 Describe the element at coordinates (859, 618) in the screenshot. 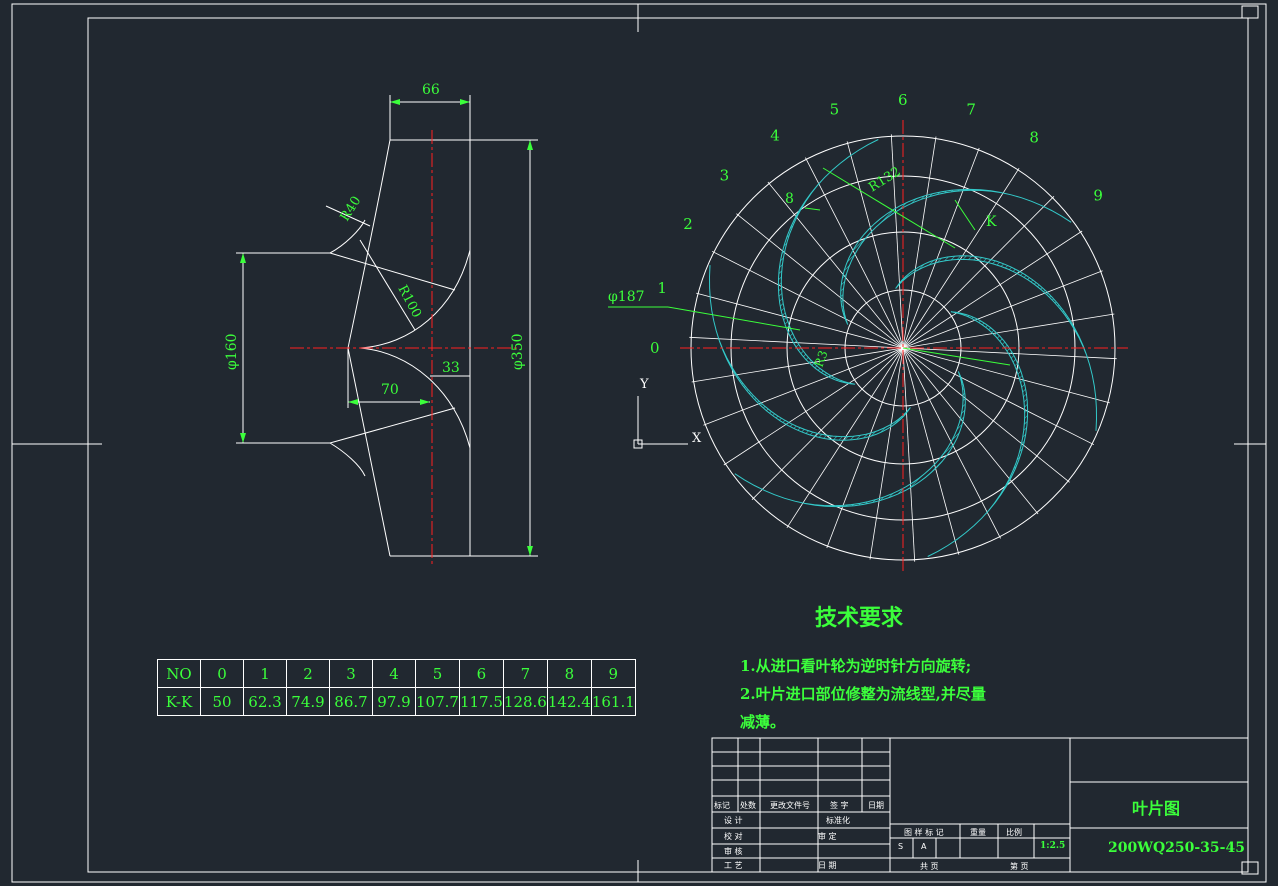

I see `tech-requirements-title: 技术要求` at that location.